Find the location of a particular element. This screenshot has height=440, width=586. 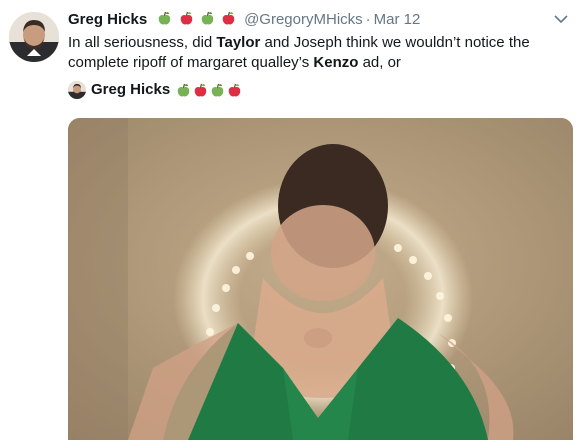

tweet-date: Mar 12 is located at coordinates (397, 19).